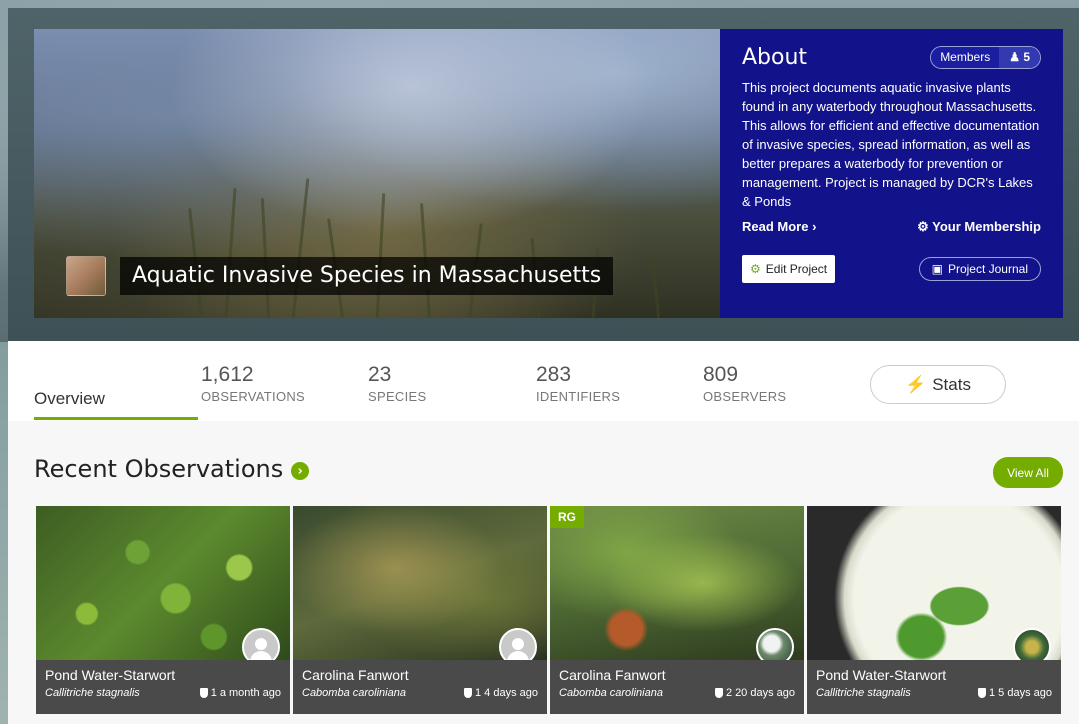 The width and height of the screenshot is (1079, 724). Describe the element at coordinates (979, 227) in the screenshot. I see `your-membership-link: ⚙ Your Membership` at that location.